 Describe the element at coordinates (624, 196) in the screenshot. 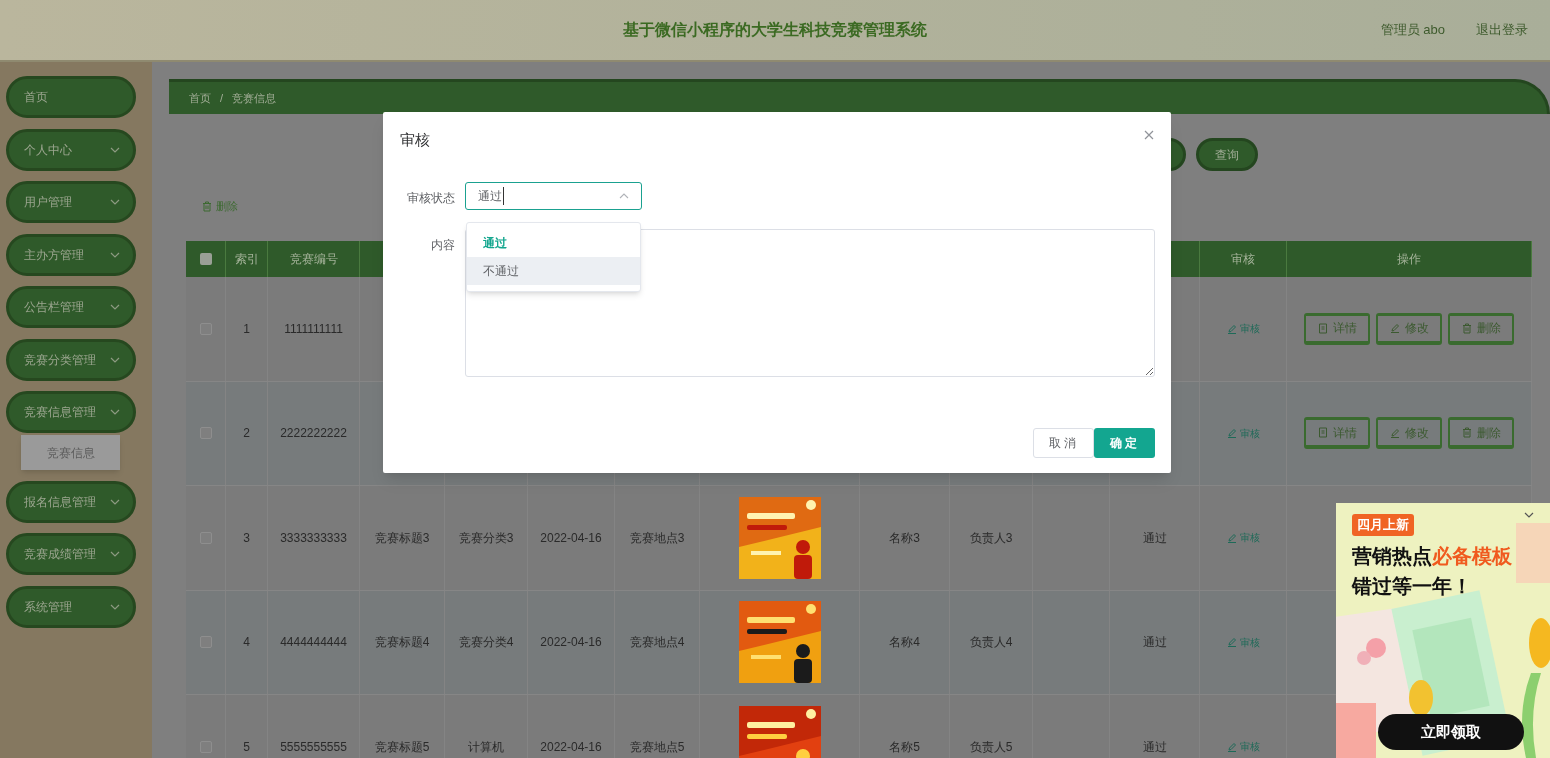

I see `chevron-up-icon` at that location.